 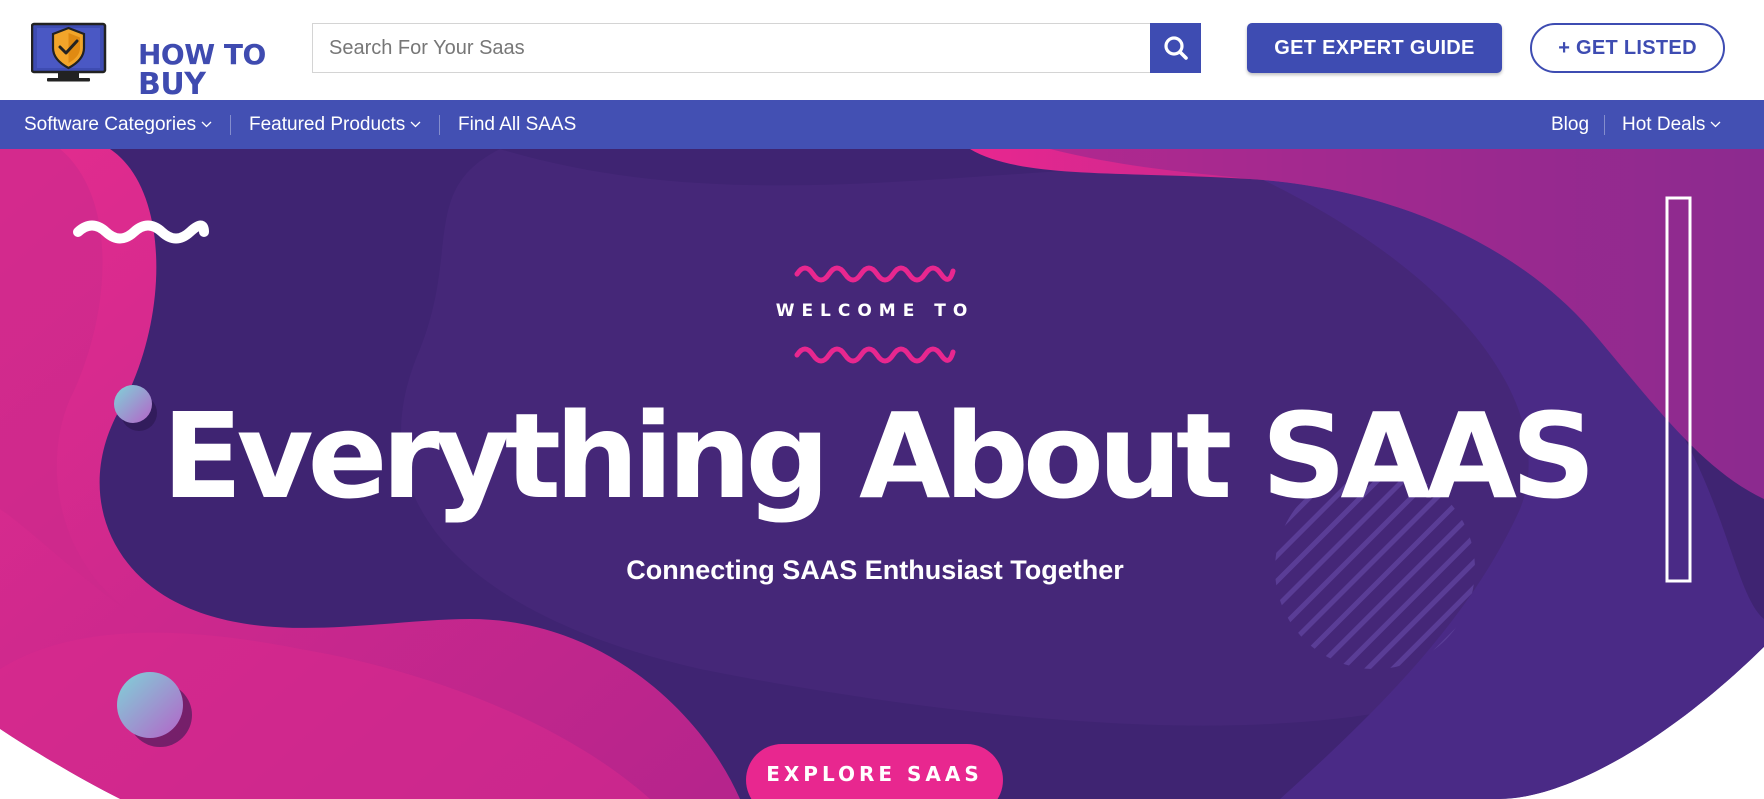 I want to click on nav-item-label: Software Categories, so click(x=110, y=124).